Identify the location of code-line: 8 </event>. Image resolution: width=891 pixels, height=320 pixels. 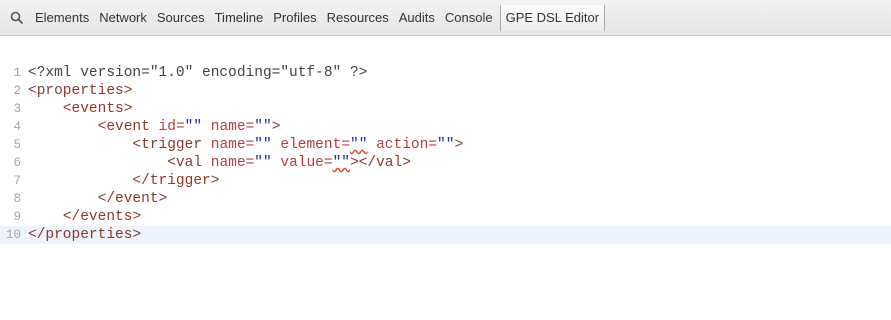
(445, 199).